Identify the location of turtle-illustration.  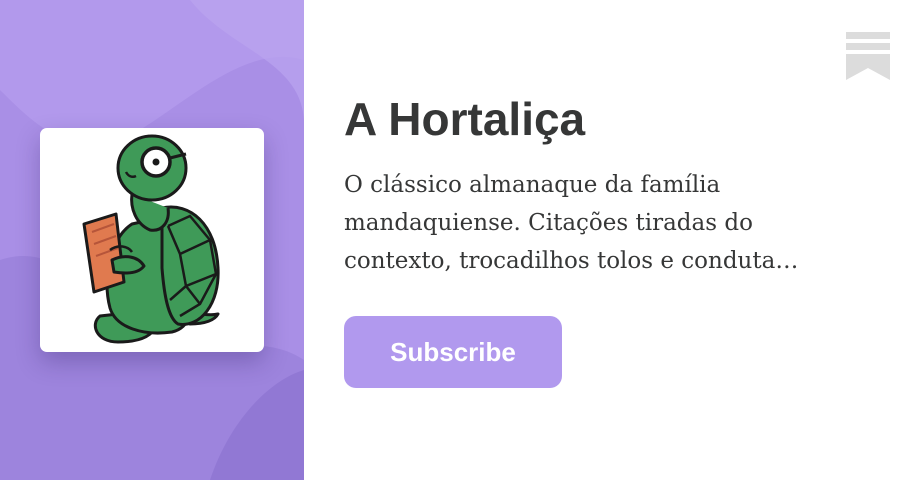
(151, 239).